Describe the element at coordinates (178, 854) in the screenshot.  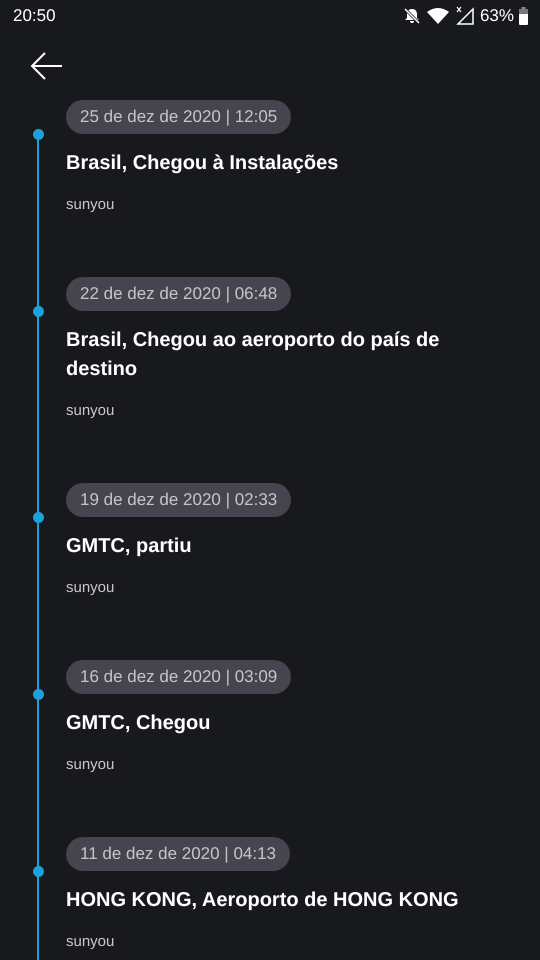
I see `date-chip: 11 de dez de 2020 | 04:13` at that location.